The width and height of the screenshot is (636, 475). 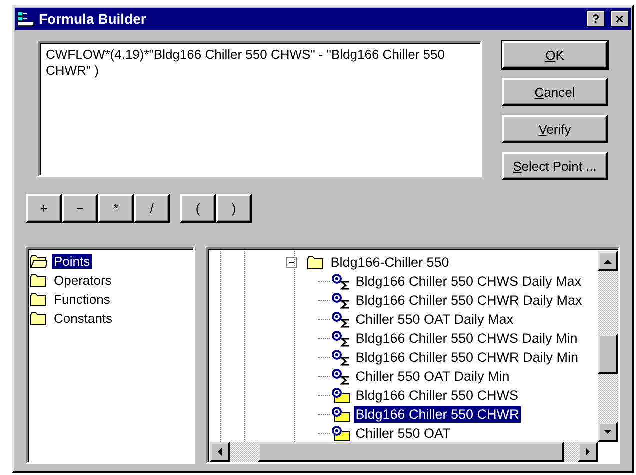 I want to click on category-item: Constants, so click(x=83, y=318).